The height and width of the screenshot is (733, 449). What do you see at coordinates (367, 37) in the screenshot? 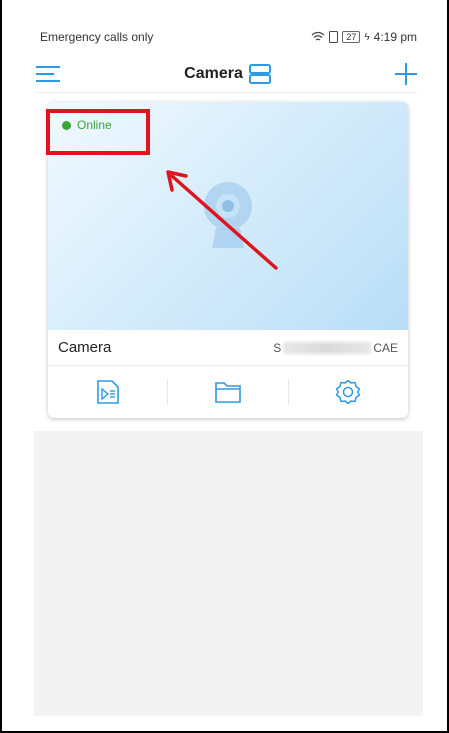
I see `charging-icon: ϟ` at bounding box center [367, 37].